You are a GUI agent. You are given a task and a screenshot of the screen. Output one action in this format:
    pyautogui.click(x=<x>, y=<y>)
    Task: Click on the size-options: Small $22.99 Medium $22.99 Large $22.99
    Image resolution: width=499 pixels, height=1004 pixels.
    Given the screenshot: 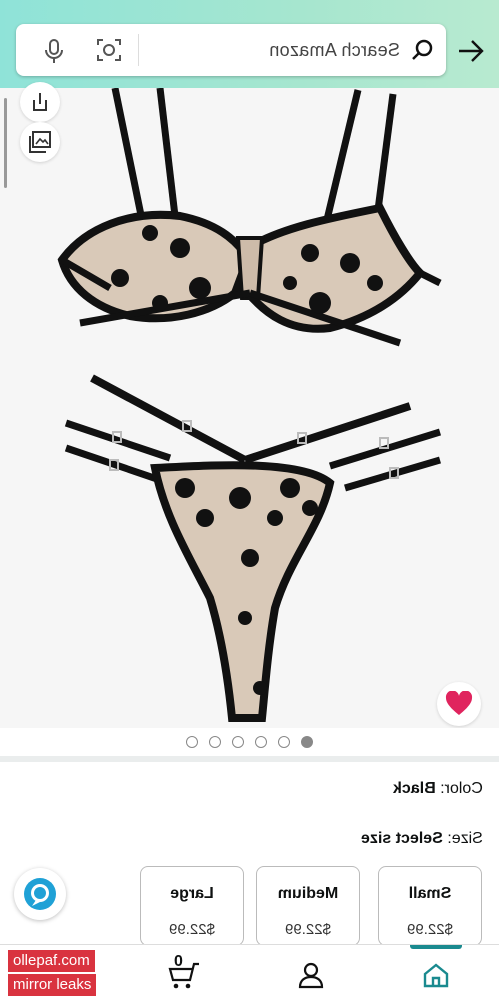 What is the action you would take?
    pyautogui.click(x=249, y=906)
    